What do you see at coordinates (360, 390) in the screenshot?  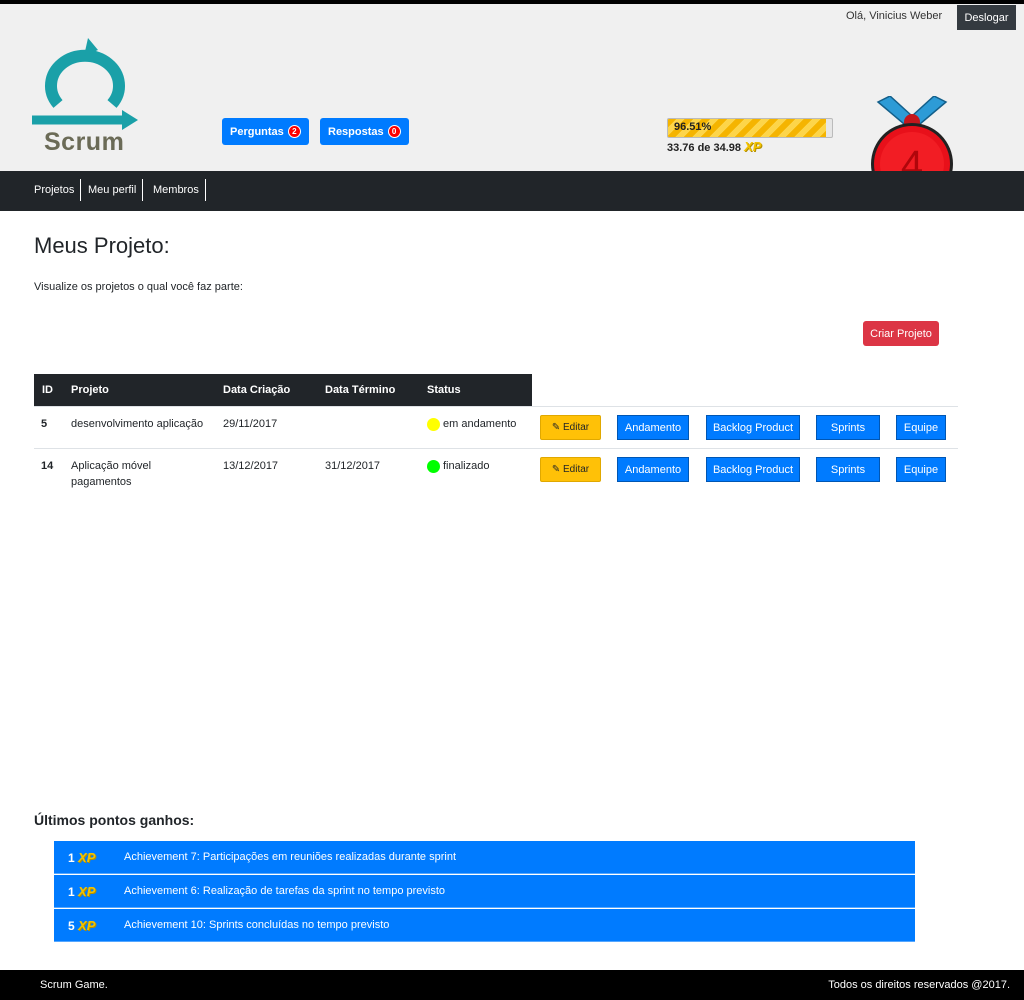 I see `col-header-data-termino: Data Término` at bounding box center [360, 390].